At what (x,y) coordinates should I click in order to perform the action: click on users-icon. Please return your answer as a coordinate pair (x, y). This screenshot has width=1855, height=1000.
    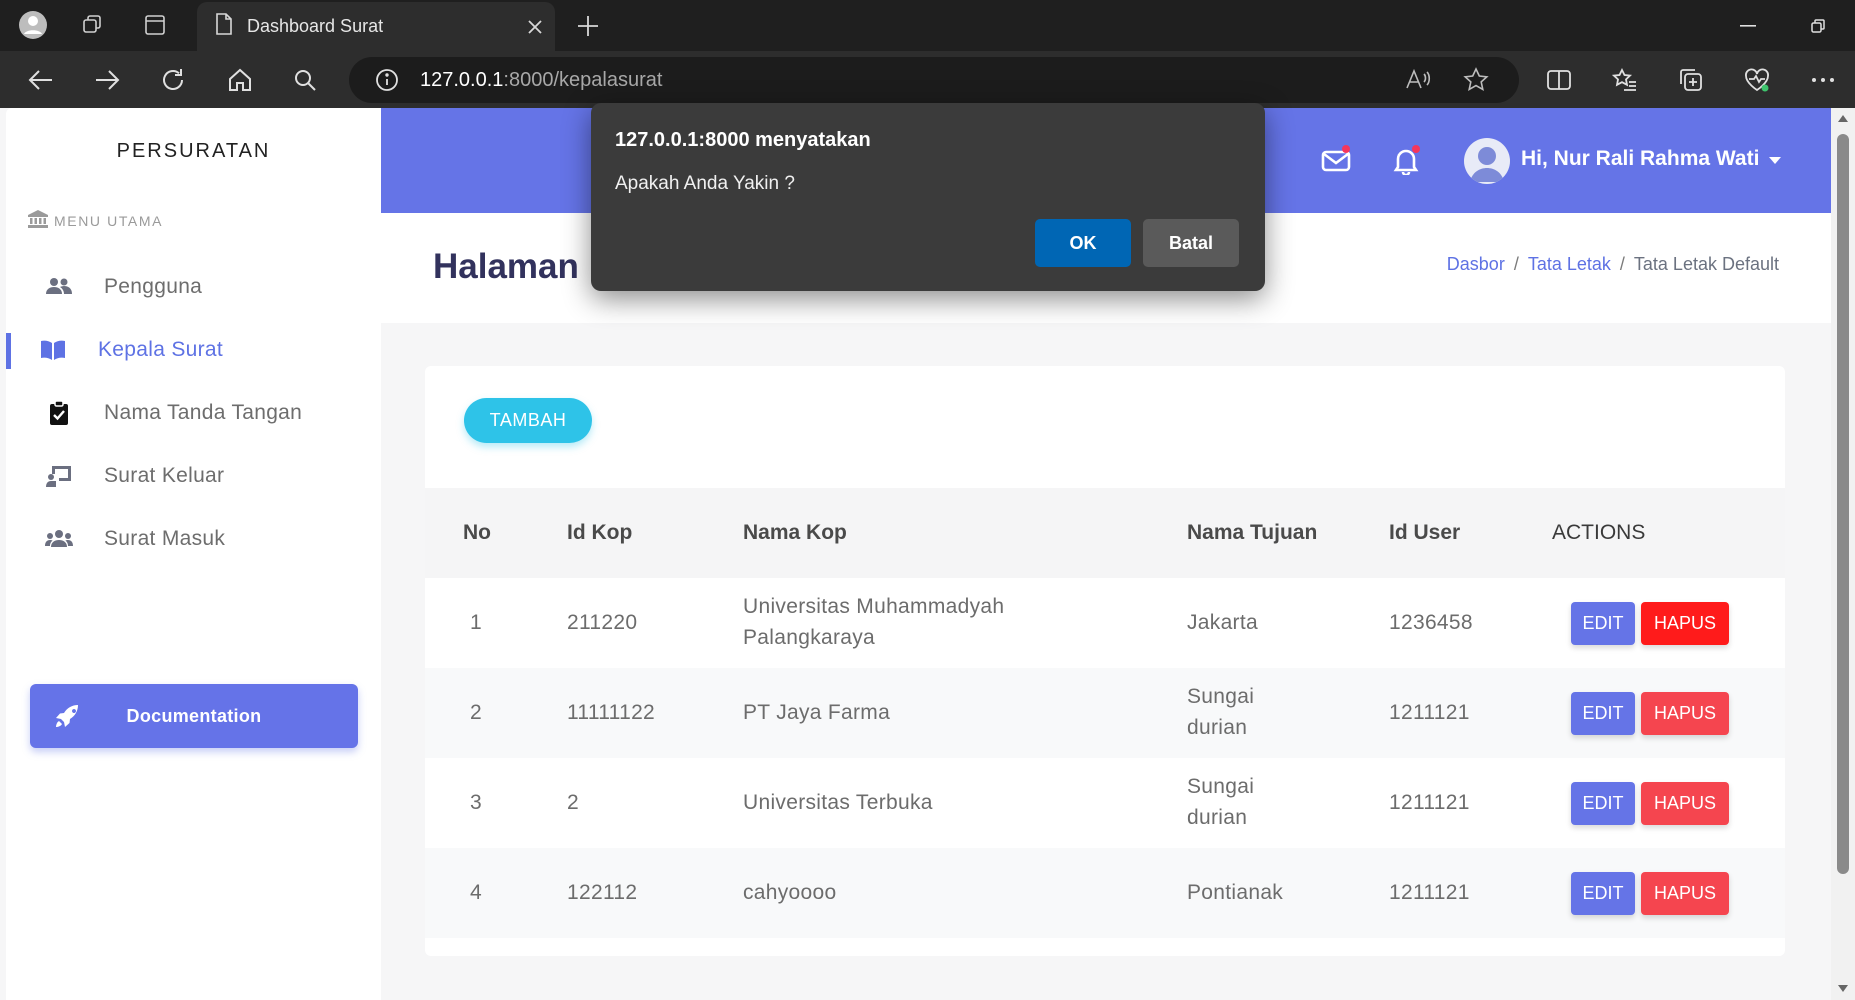
    Looking at the image, I should click on (59, 287).